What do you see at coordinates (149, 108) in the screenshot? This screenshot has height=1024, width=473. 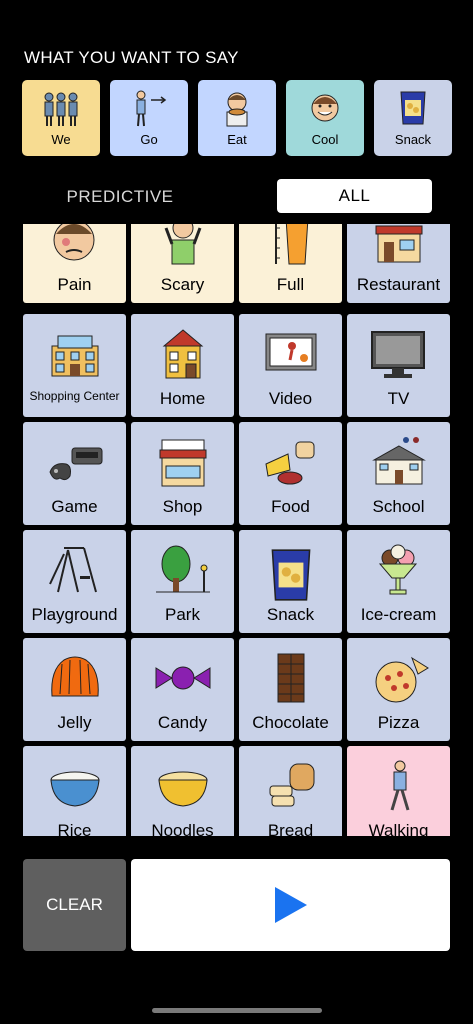 I see `person-walking-arrow-icon` at bounding box center [149, 108].